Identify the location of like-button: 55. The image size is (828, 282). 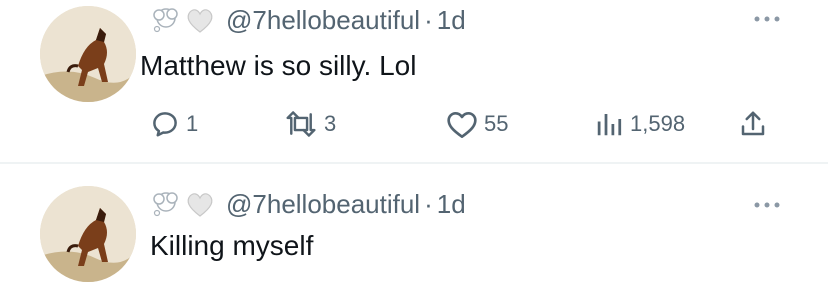
(477, 124).